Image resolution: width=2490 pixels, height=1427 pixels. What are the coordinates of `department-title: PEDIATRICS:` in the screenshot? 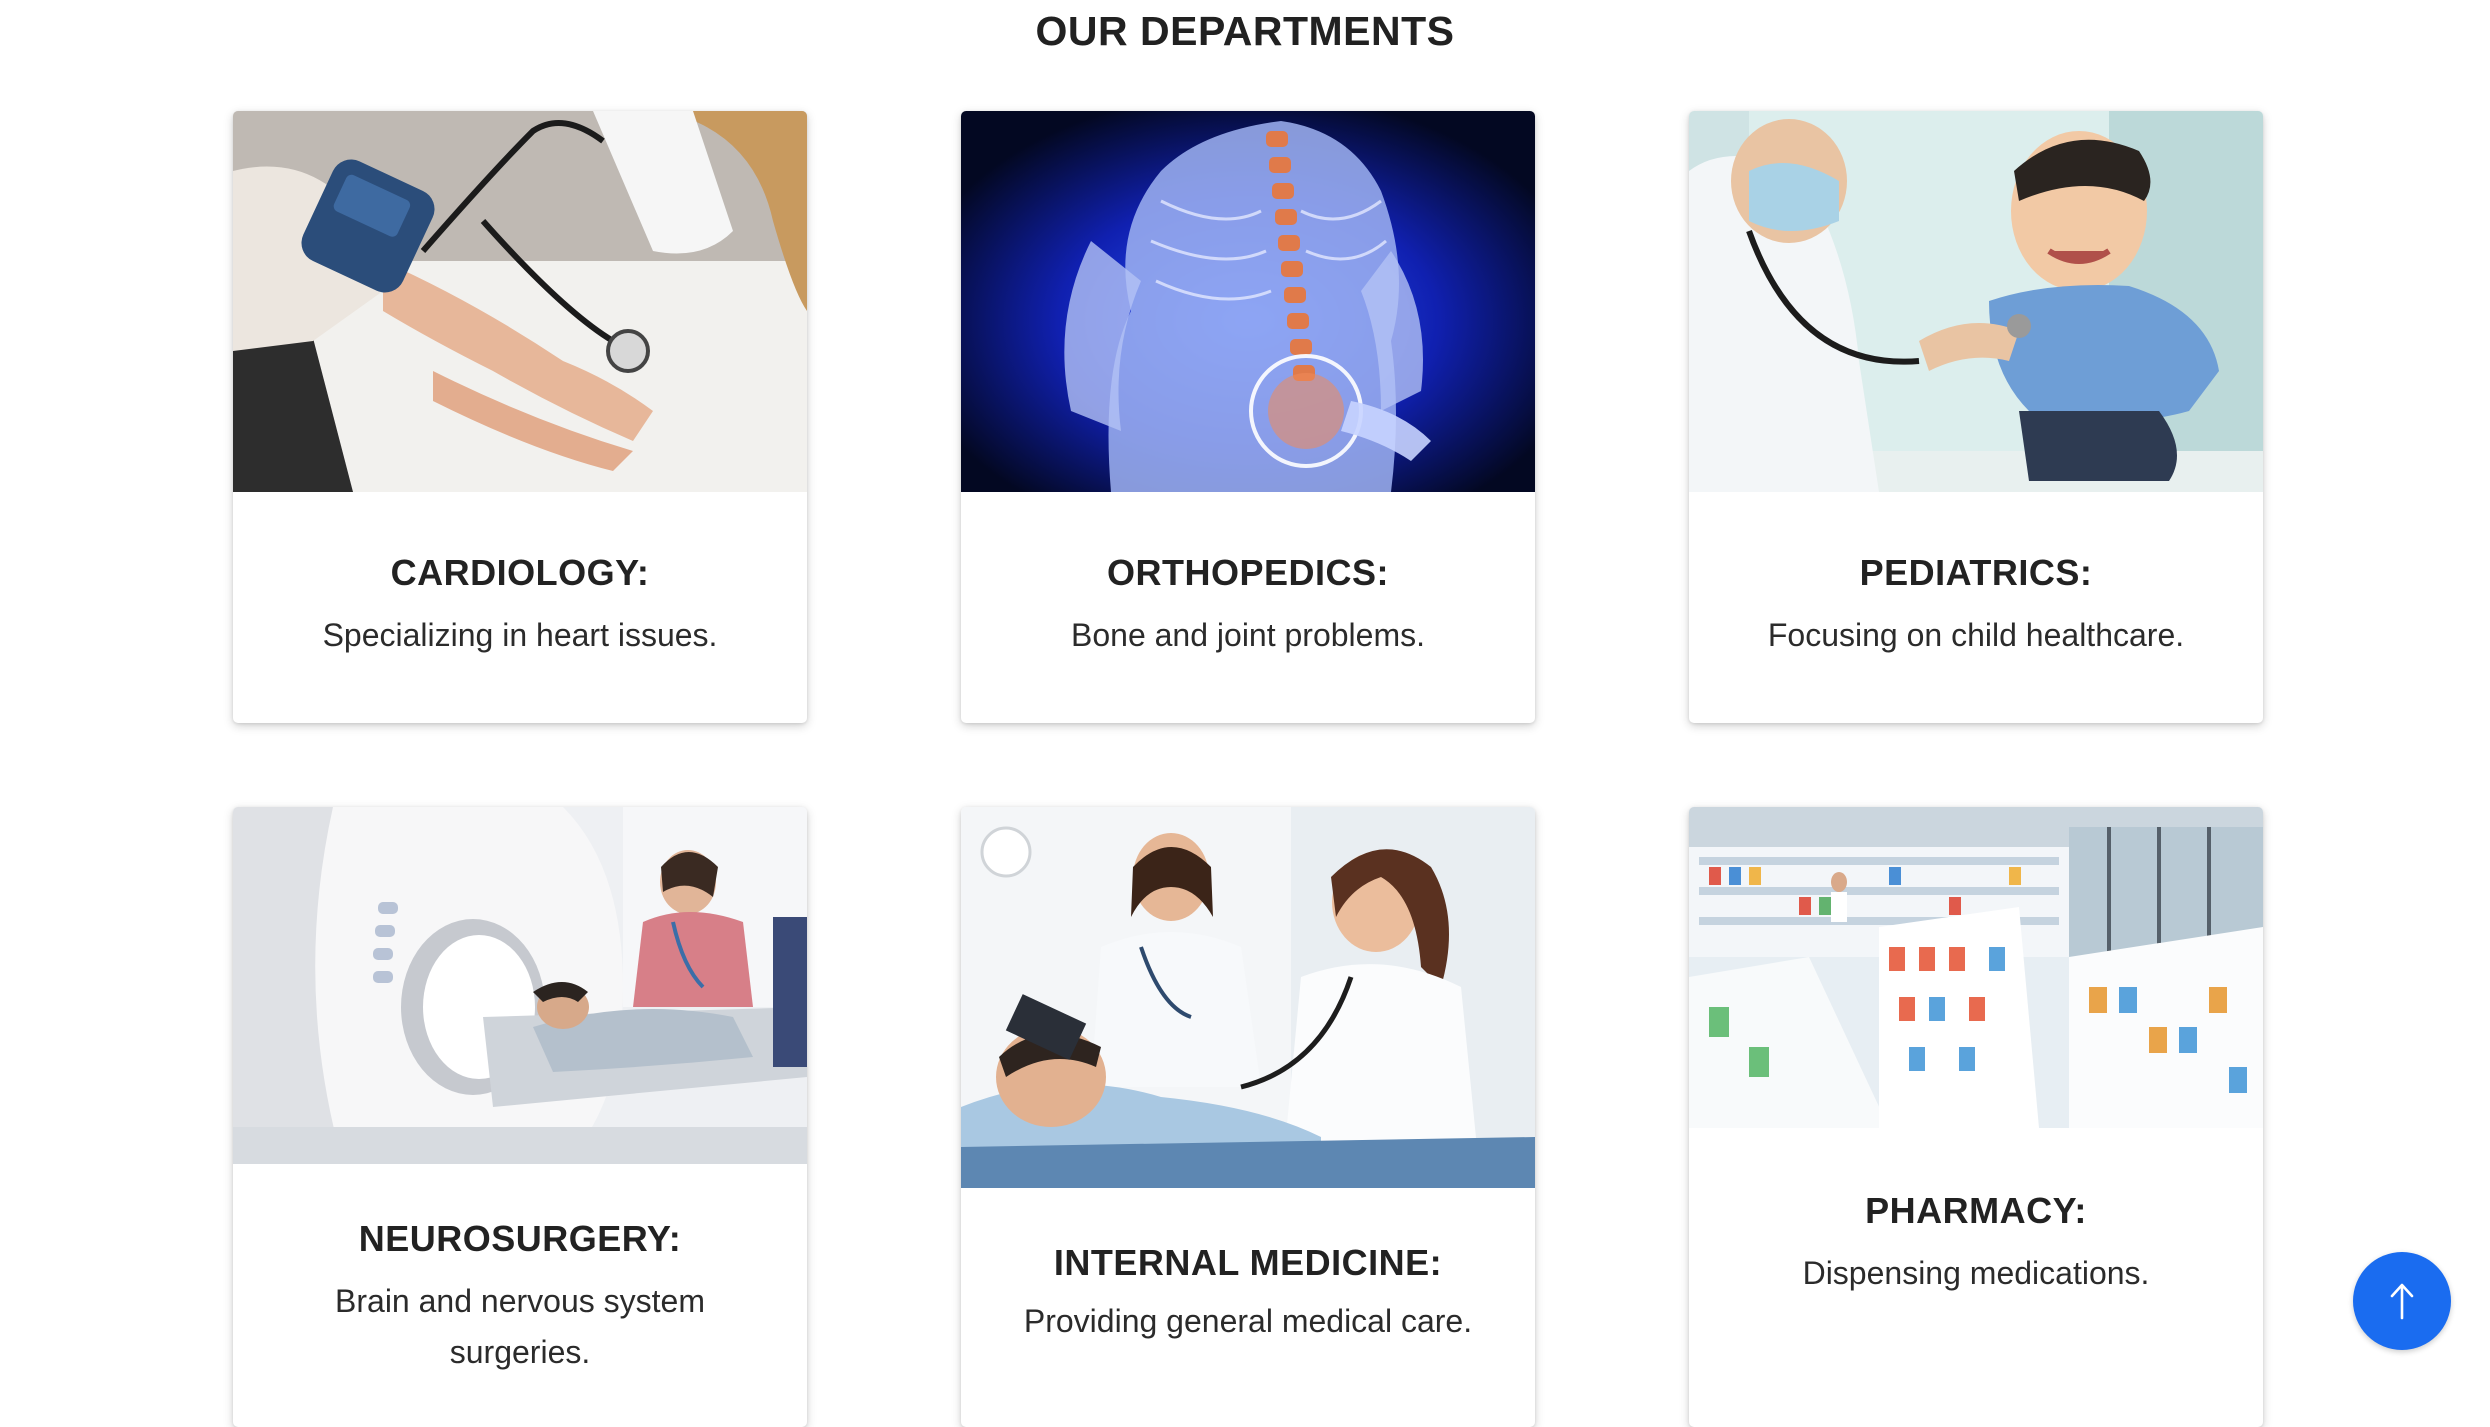 It's located at (1976, 572).